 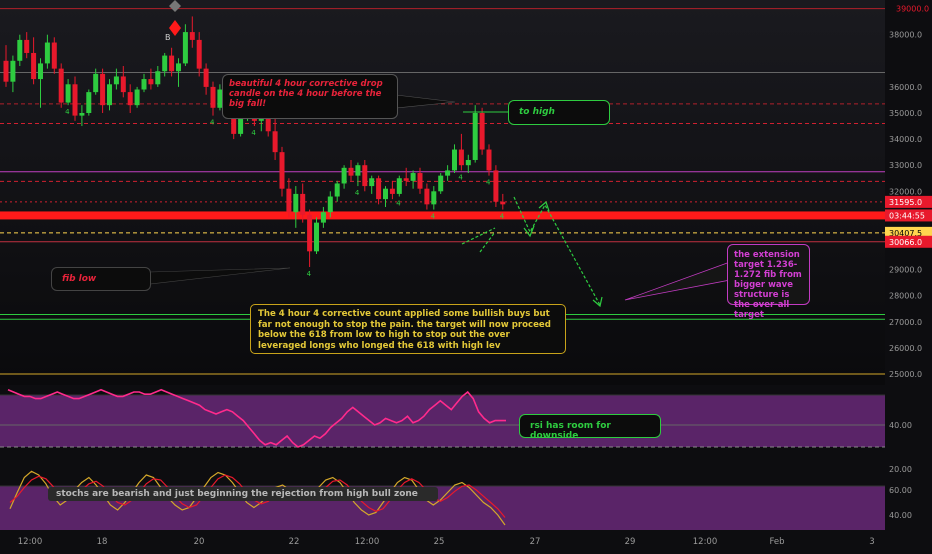 I want to click on price-tick-label: 27000.0, so click(x=905, y=322).